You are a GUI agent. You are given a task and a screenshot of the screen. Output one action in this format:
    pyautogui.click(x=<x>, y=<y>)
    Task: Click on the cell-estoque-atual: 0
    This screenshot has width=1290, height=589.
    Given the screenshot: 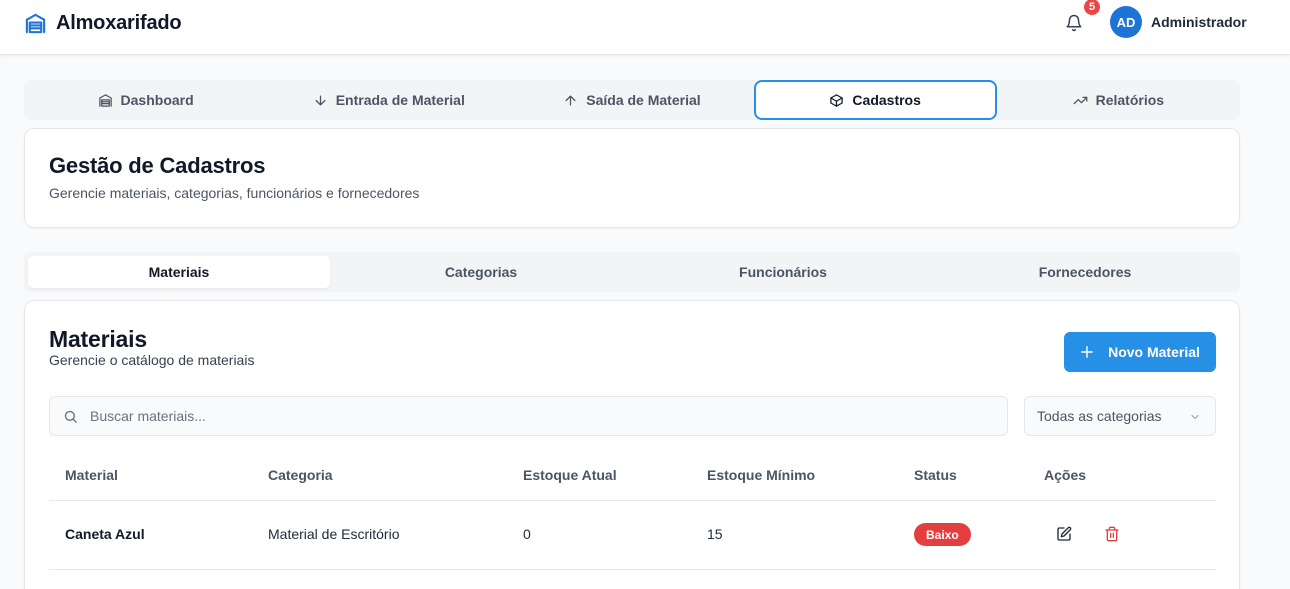 What is the action you would take?
    pyautogui.click(x=527, y=534)
    